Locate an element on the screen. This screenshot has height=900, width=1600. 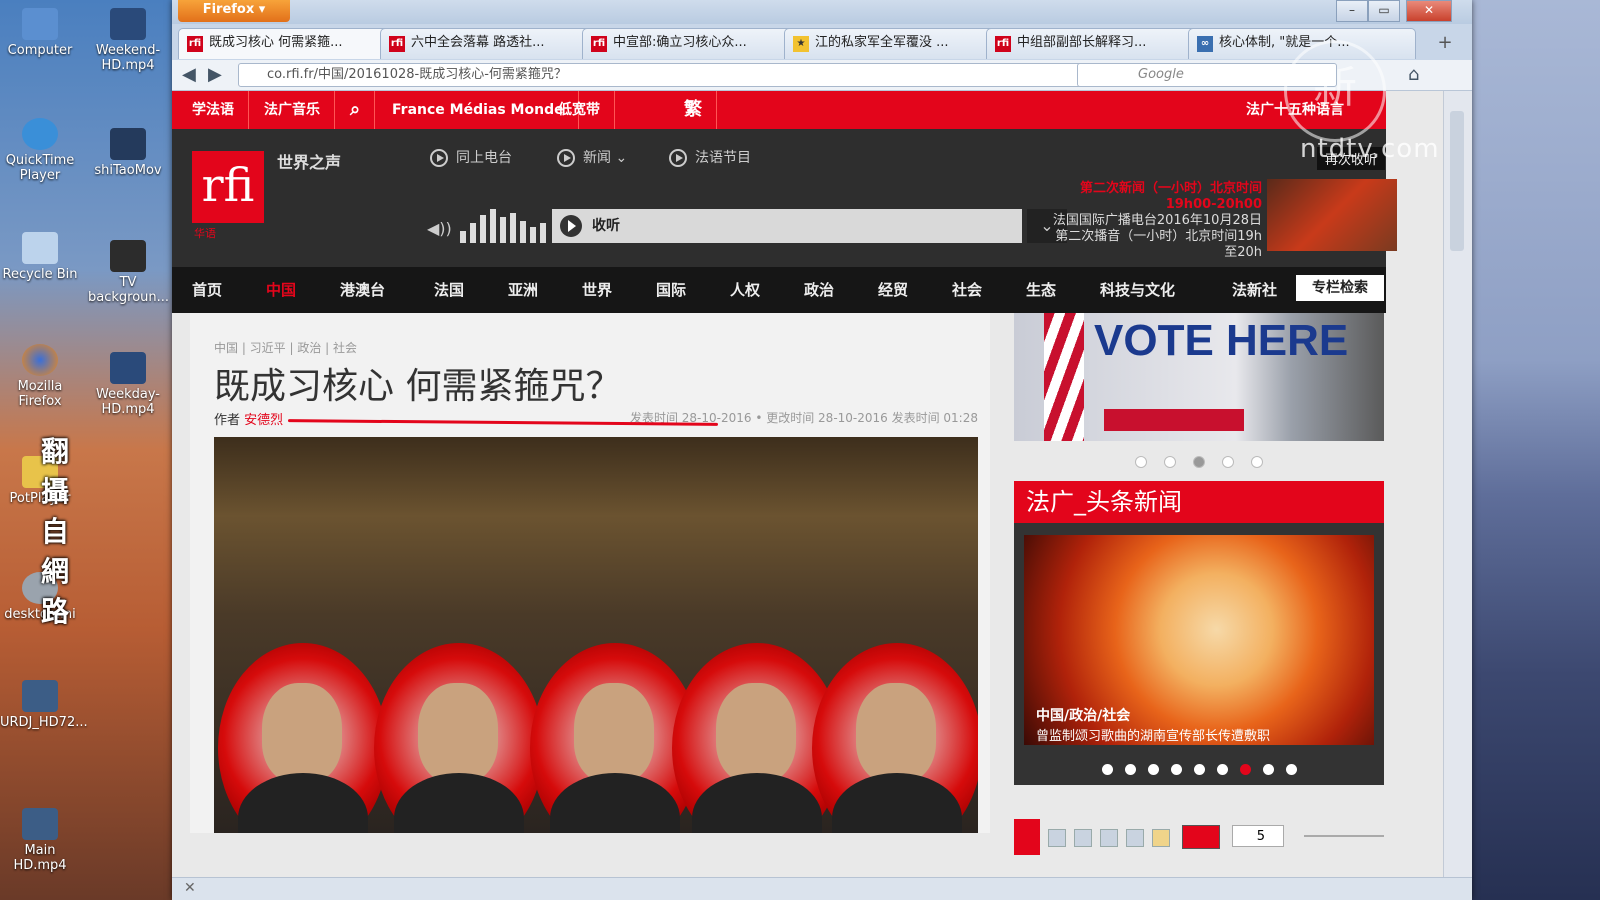
new-page-icon is located at coordinates (1057, 838).